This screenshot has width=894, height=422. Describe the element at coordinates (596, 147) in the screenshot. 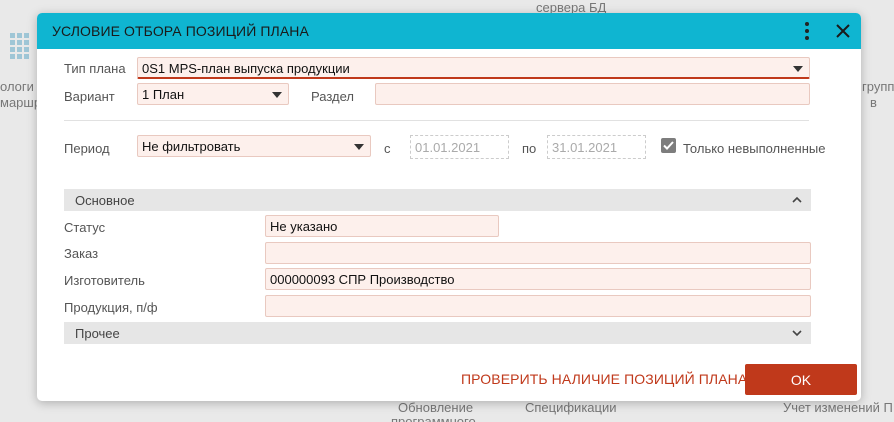

I see `date-to-input: 31.01.2021` at that location.